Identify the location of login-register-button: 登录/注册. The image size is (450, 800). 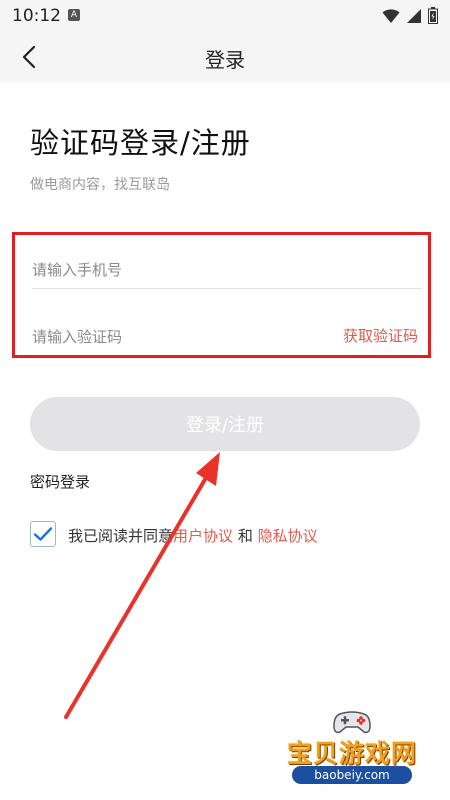
(225, 424).